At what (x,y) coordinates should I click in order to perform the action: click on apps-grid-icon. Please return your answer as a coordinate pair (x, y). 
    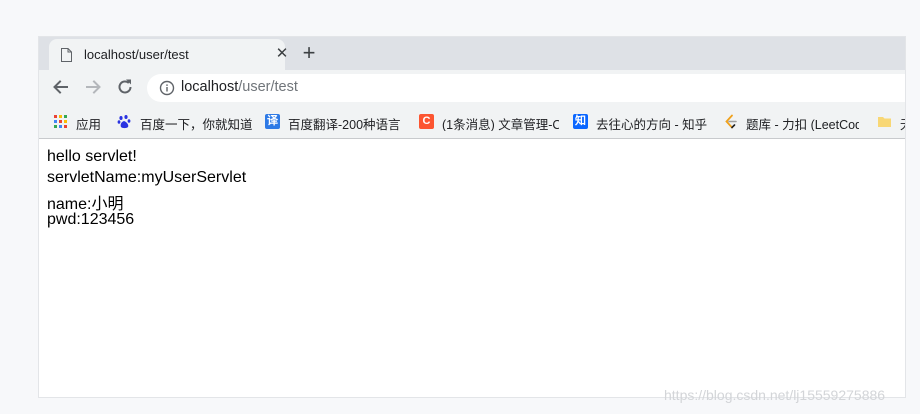
    Looking at the image, I should click on (60, 121).